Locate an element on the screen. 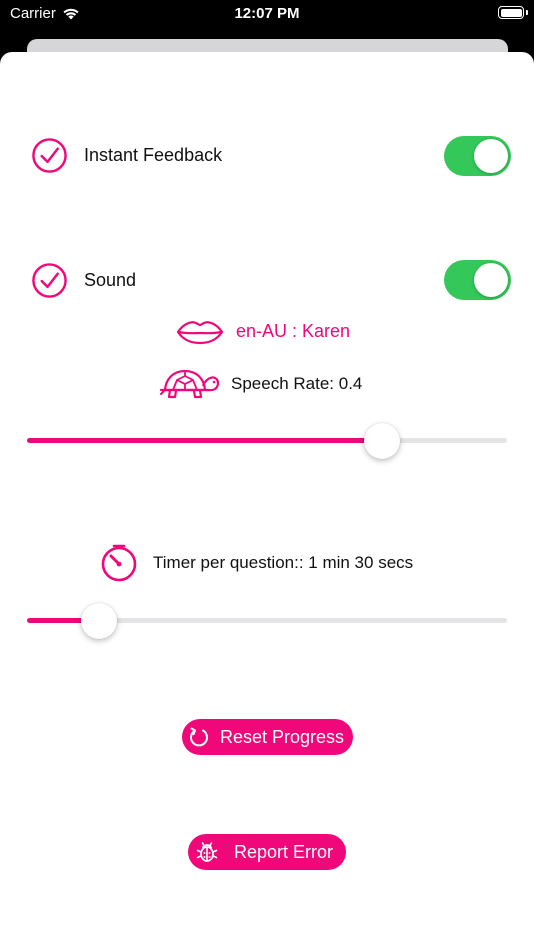 This screenshot has height=950, width=534. speech-rate-slider-thumb is located at coordinates (382, 441).